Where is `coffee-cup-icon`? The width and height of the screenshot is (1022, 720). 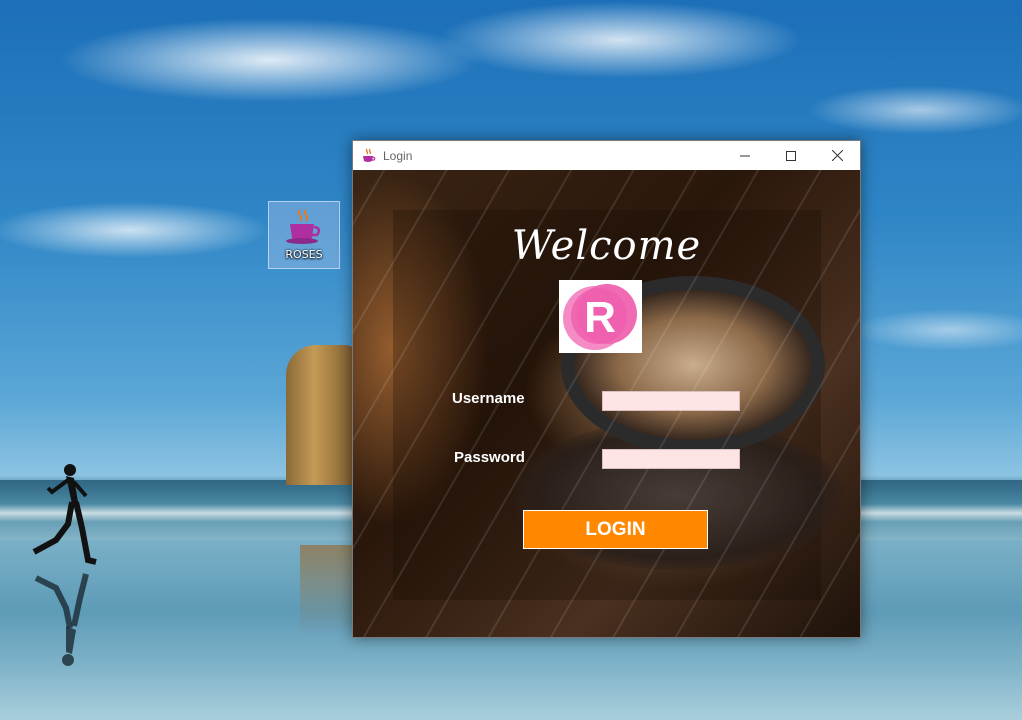
coffee-cup-icon is located at coordinates (303, 226).